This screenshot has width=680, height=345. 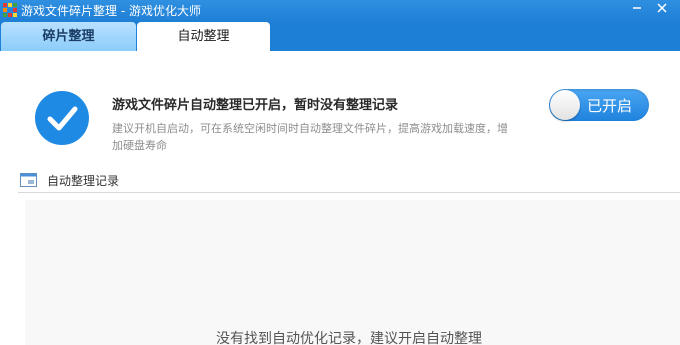 I want to click on toggle-label: 已开启, so click(x=610, y=106).